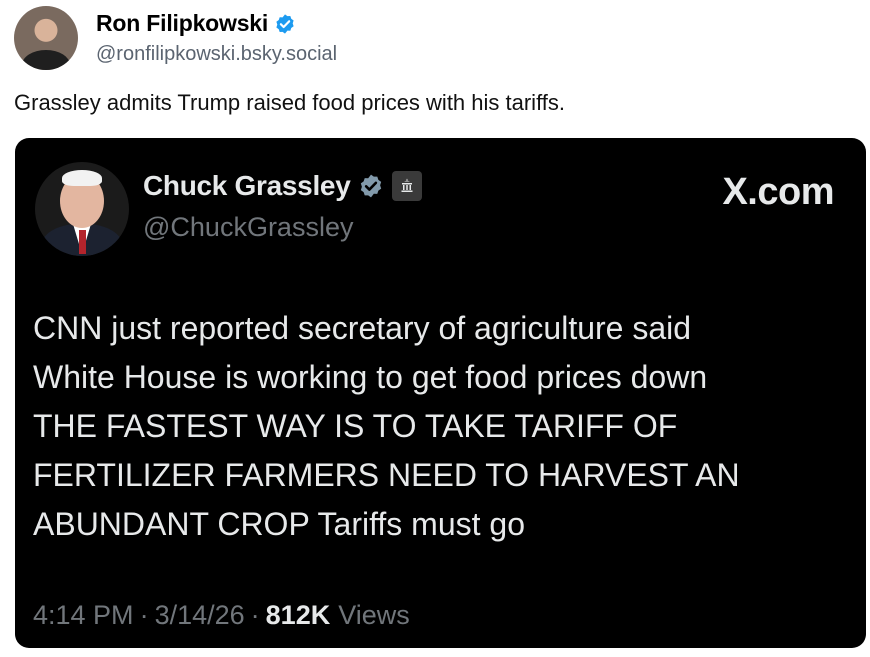 The width and height of the screenshot is (870, 657). Describe the element at coordinates (182, 23) in the screenshot. I see `author-name: Ron Filipkowski` at that location.